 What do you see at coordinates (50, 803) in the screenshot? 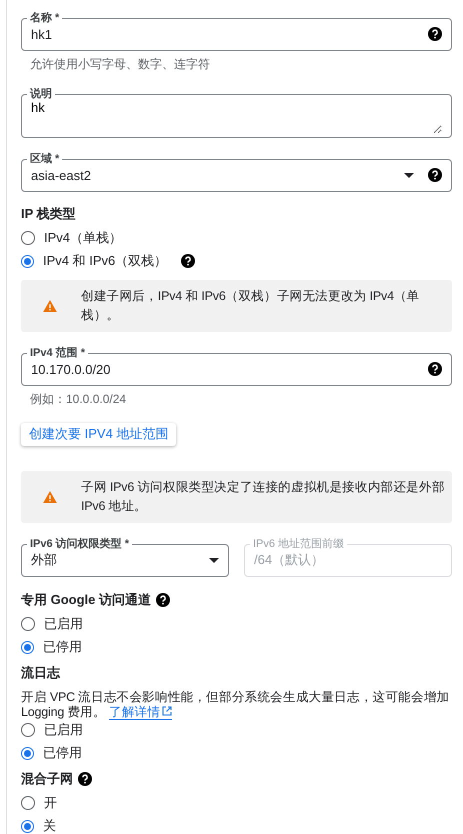
I see `option-label: 开` at bounding box center [50, 803].